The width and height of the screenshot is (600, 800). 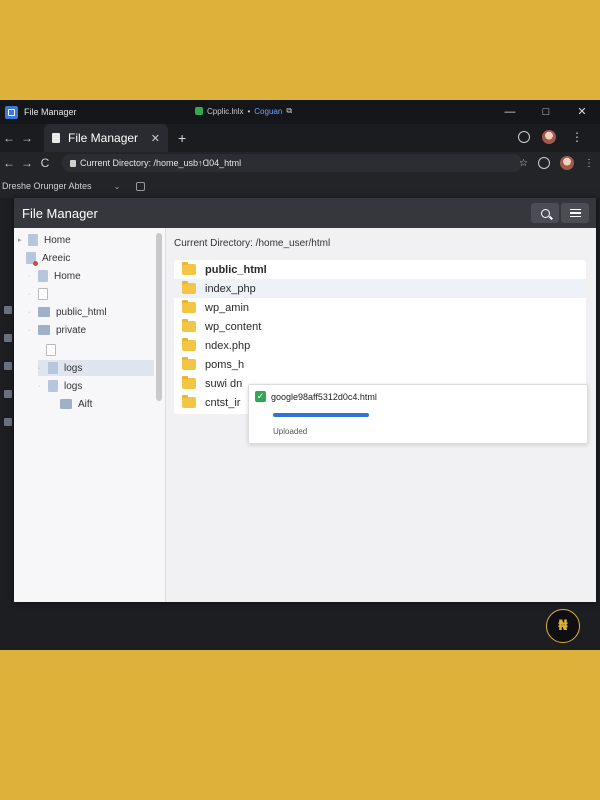 I want to click on address-tools: ☆ ⋮, so click(x=556, y=163).